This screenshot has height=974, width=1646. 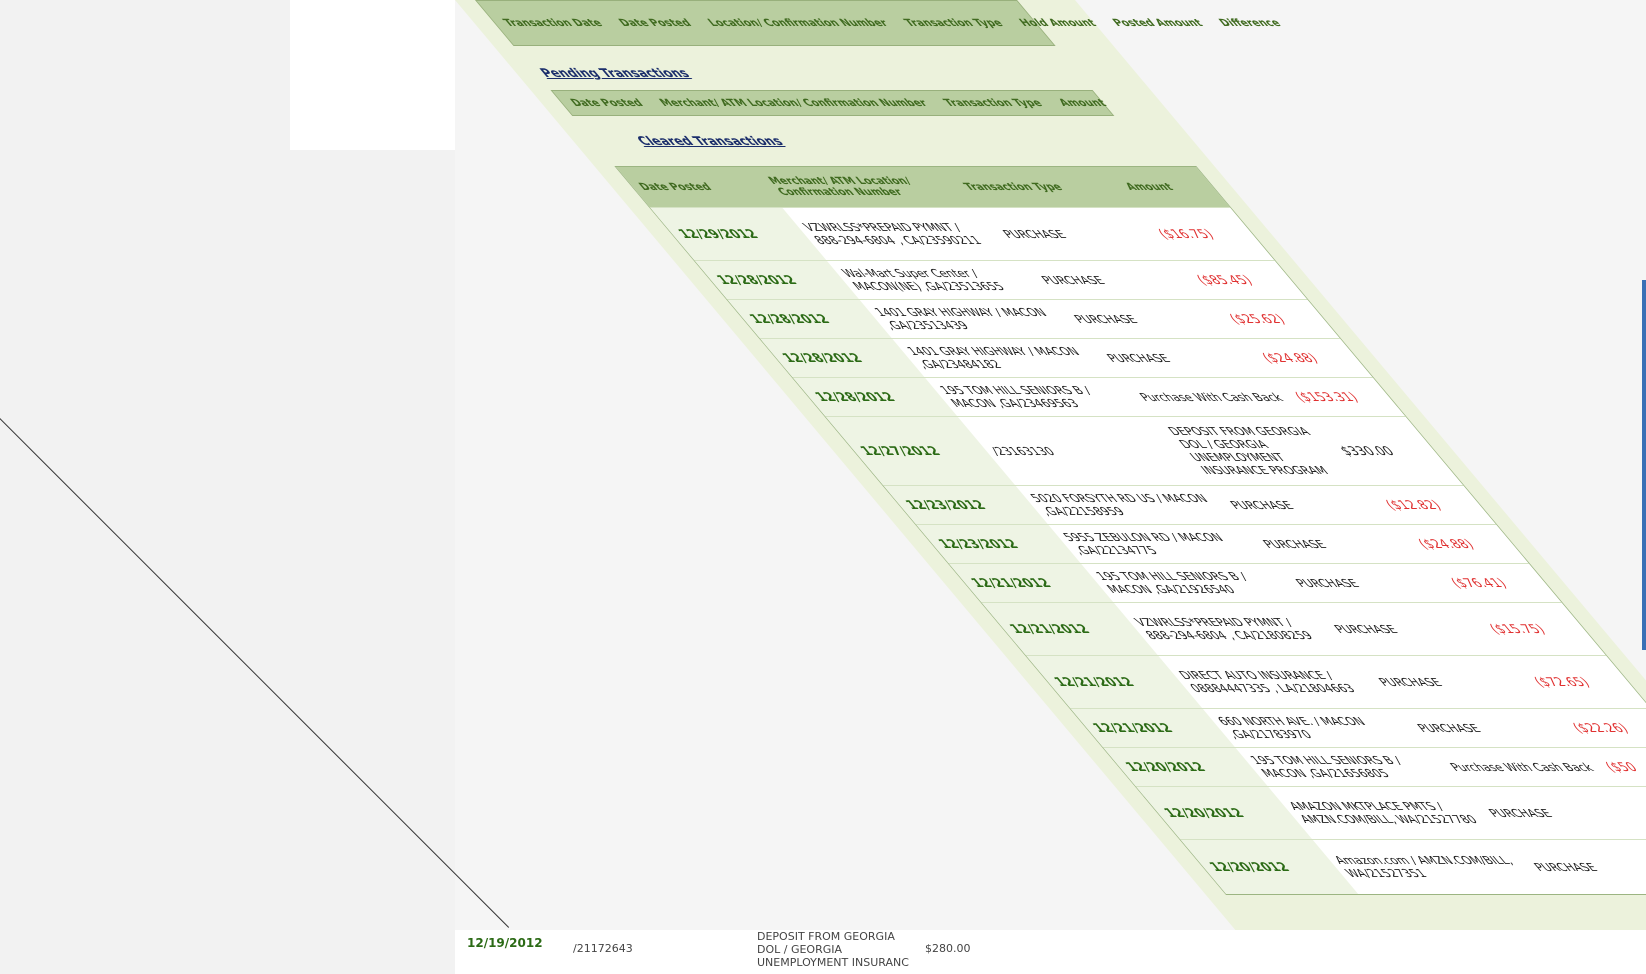 What do you see at coordinates (614, 73) in the screenshot?
I see `pending-title: Pending Transactions` at bounding box center [614, 73].